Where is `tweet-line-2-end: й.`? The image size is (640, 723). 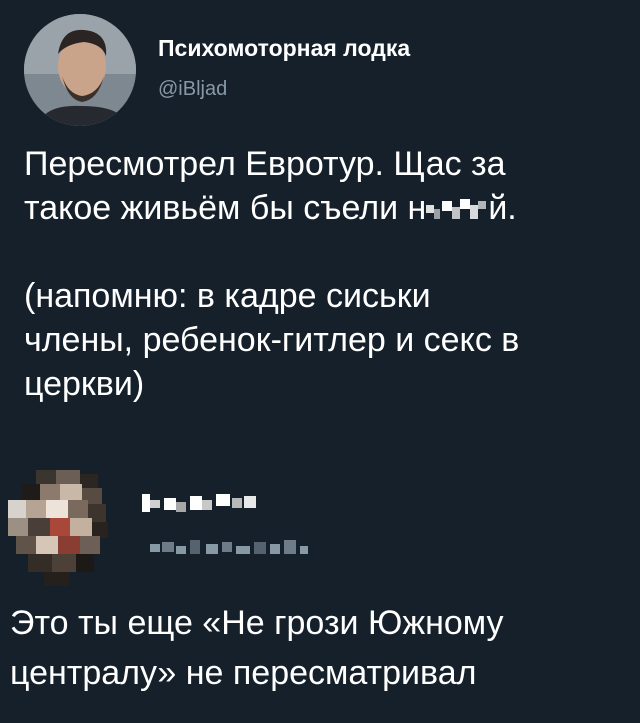 tweet-line-2-end: й. is located at coordinates (502, 208).